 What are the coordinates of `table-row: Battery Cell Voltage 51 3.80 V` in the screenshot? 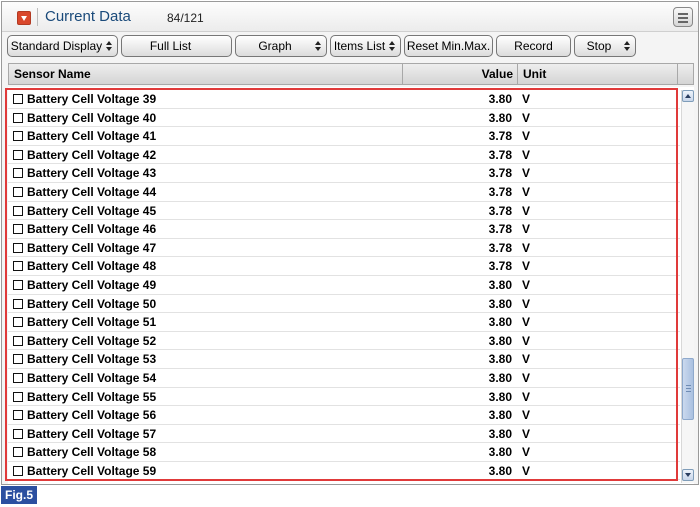 It's located at (344, 322).